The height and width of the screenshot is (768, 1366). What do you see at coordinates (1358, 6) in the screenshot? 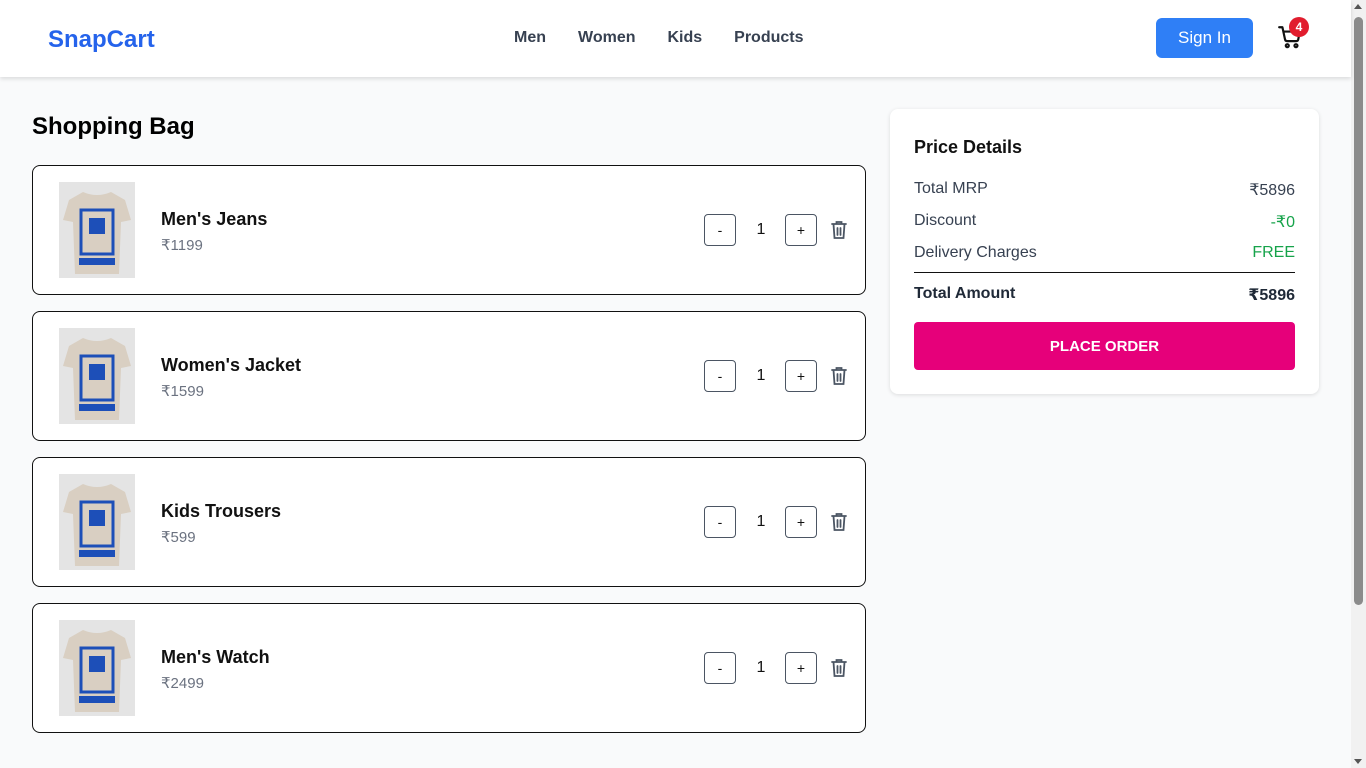
I see `scroll-up-arrow-icon` at bounding box center [1358, 6].